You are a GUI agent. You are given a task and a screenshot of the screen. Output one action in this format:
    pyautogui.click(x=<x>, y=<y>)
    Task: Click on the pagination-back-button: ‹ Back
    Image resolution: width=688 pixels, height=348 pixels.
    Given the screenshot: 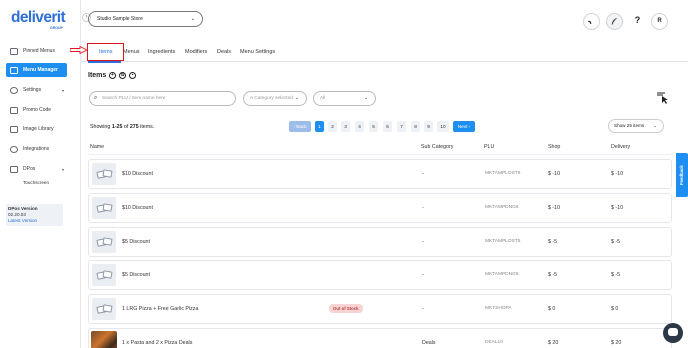 What is the action you would take?
    pyautogui.click(x=300, y=126)
    